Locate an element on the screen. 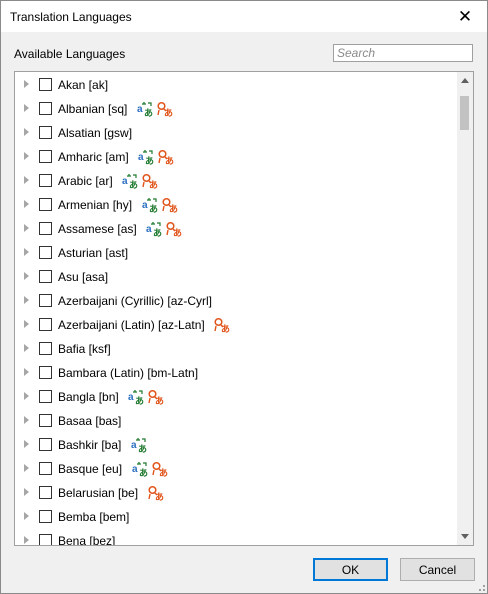 The height and width of the screenshot is (594, 488). language-label: Basaa [bas] is located at coordinates (90, 421).